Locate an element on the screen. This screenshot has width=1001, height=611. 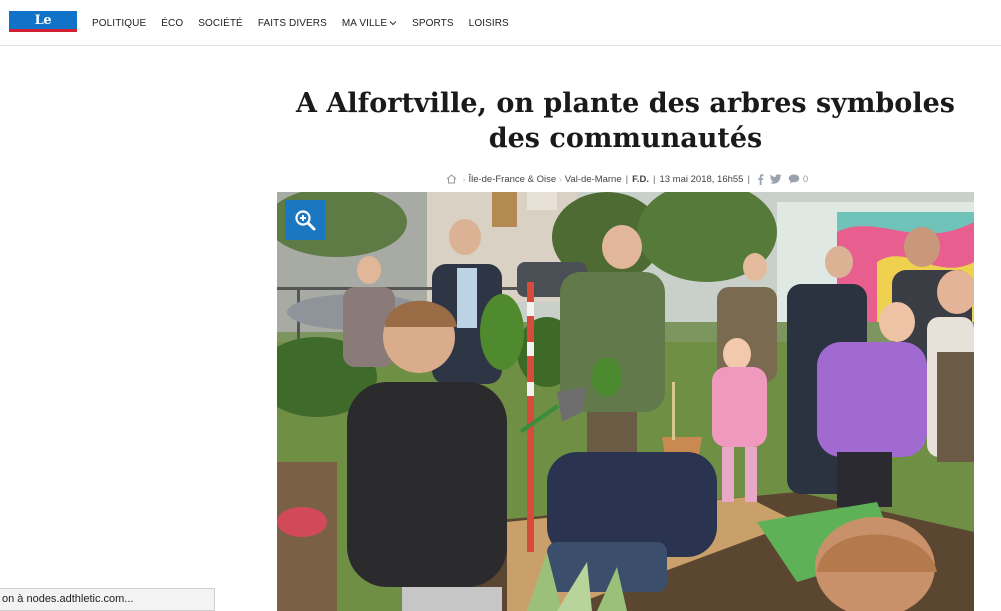
nav-item-label: LOISIRS is located at coordinates (488, 23).